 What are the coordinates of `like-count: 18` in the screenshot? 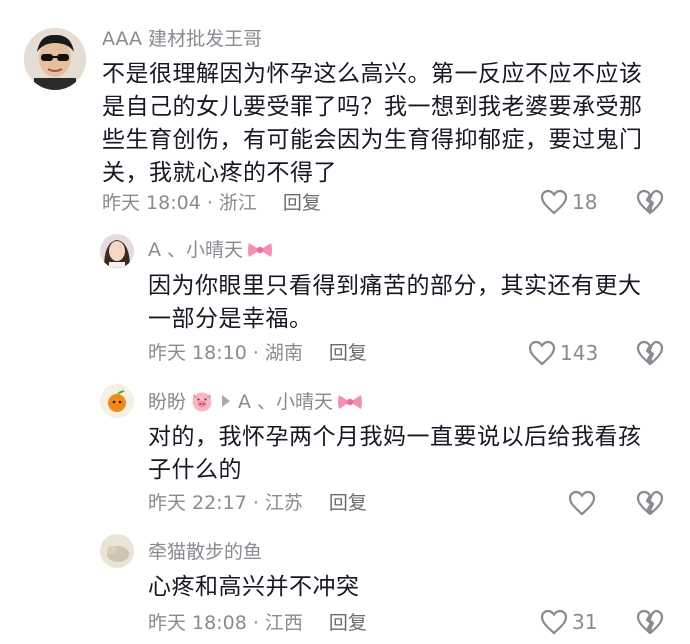 It's located at (585, 202).